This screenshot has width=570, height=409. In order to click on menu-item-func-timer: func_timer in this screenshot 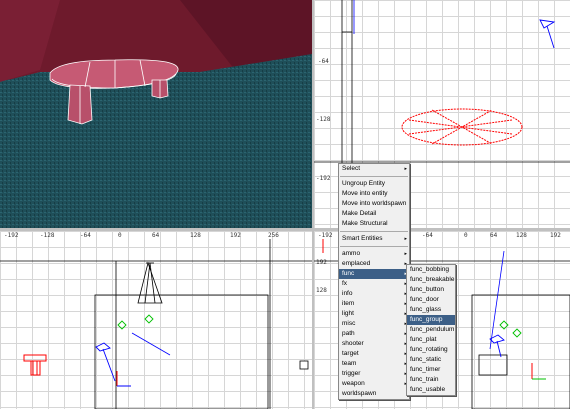, I will do `click(431, 370)`.